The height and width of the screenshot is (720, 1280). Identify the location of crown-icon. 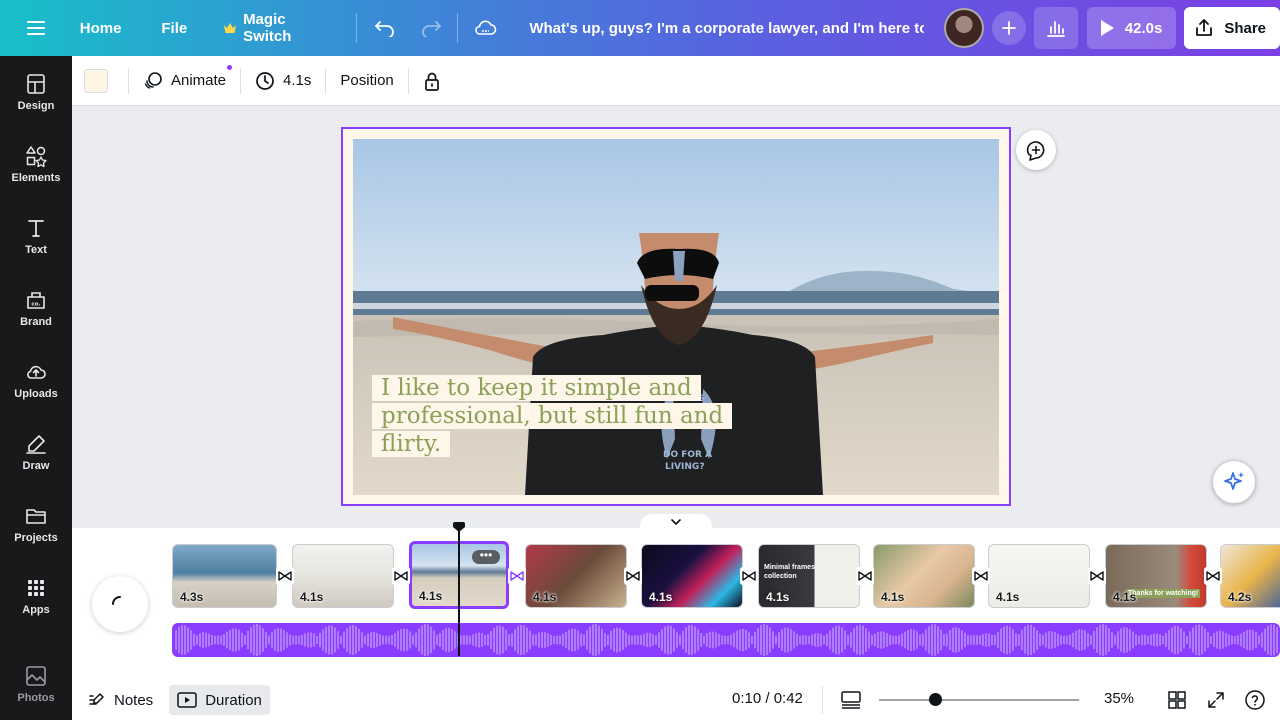
(230, 28).